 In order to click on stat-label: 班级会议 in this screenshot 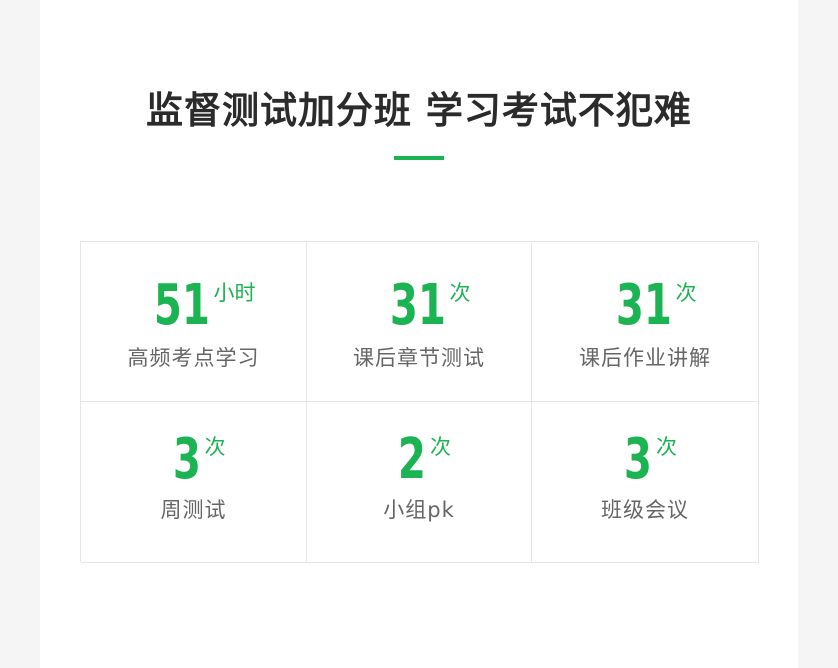, I will do `click(645, 510)`.